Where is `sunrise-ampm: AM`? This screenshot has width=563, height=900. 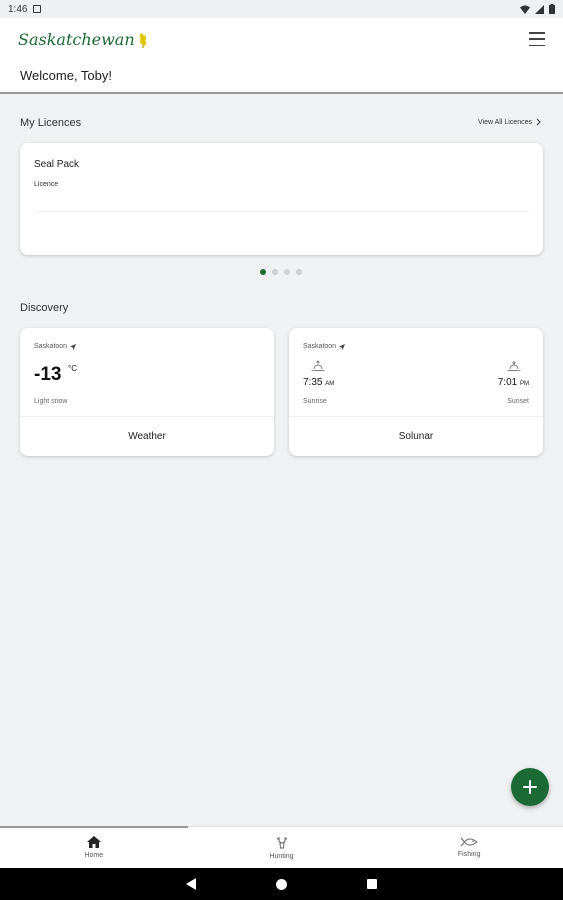
sunrise-ampm: AM is located at coordinates (330, 384).